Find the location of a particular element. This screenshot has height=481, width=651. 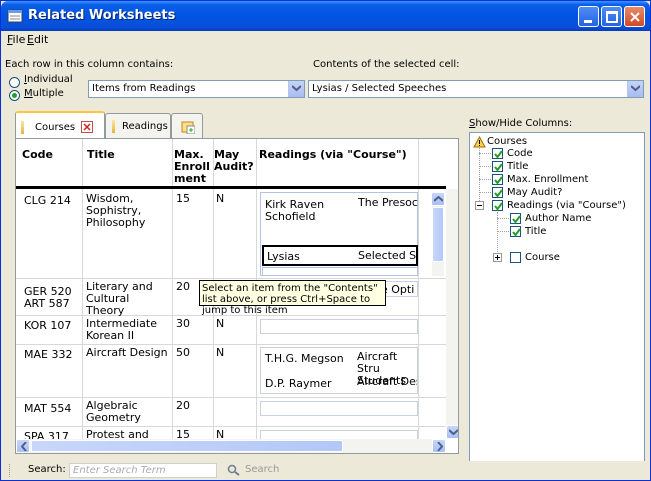

search-icon is located at coordinates (234, 470).